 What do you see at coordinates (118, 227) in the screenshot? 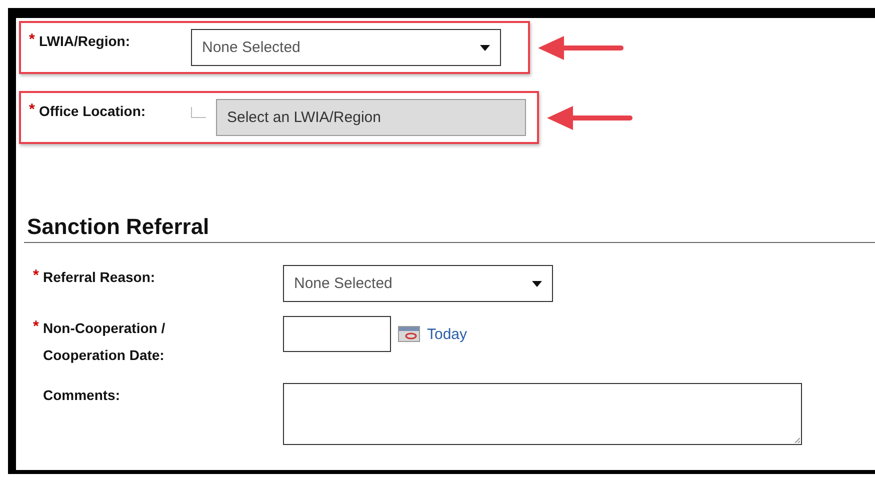
I see `section-heading: Sanction Referral` at bounding box center [118, 227].